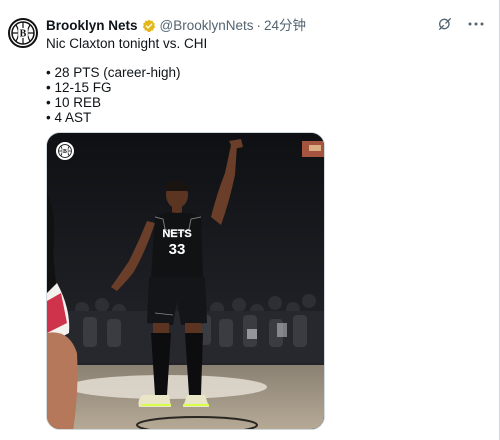 The width and height of the screenshot is (500, 440). What do you see at coordinates (445, 24) in the screenshot?
I see `grok-icon` at bounding box center [445, 24].